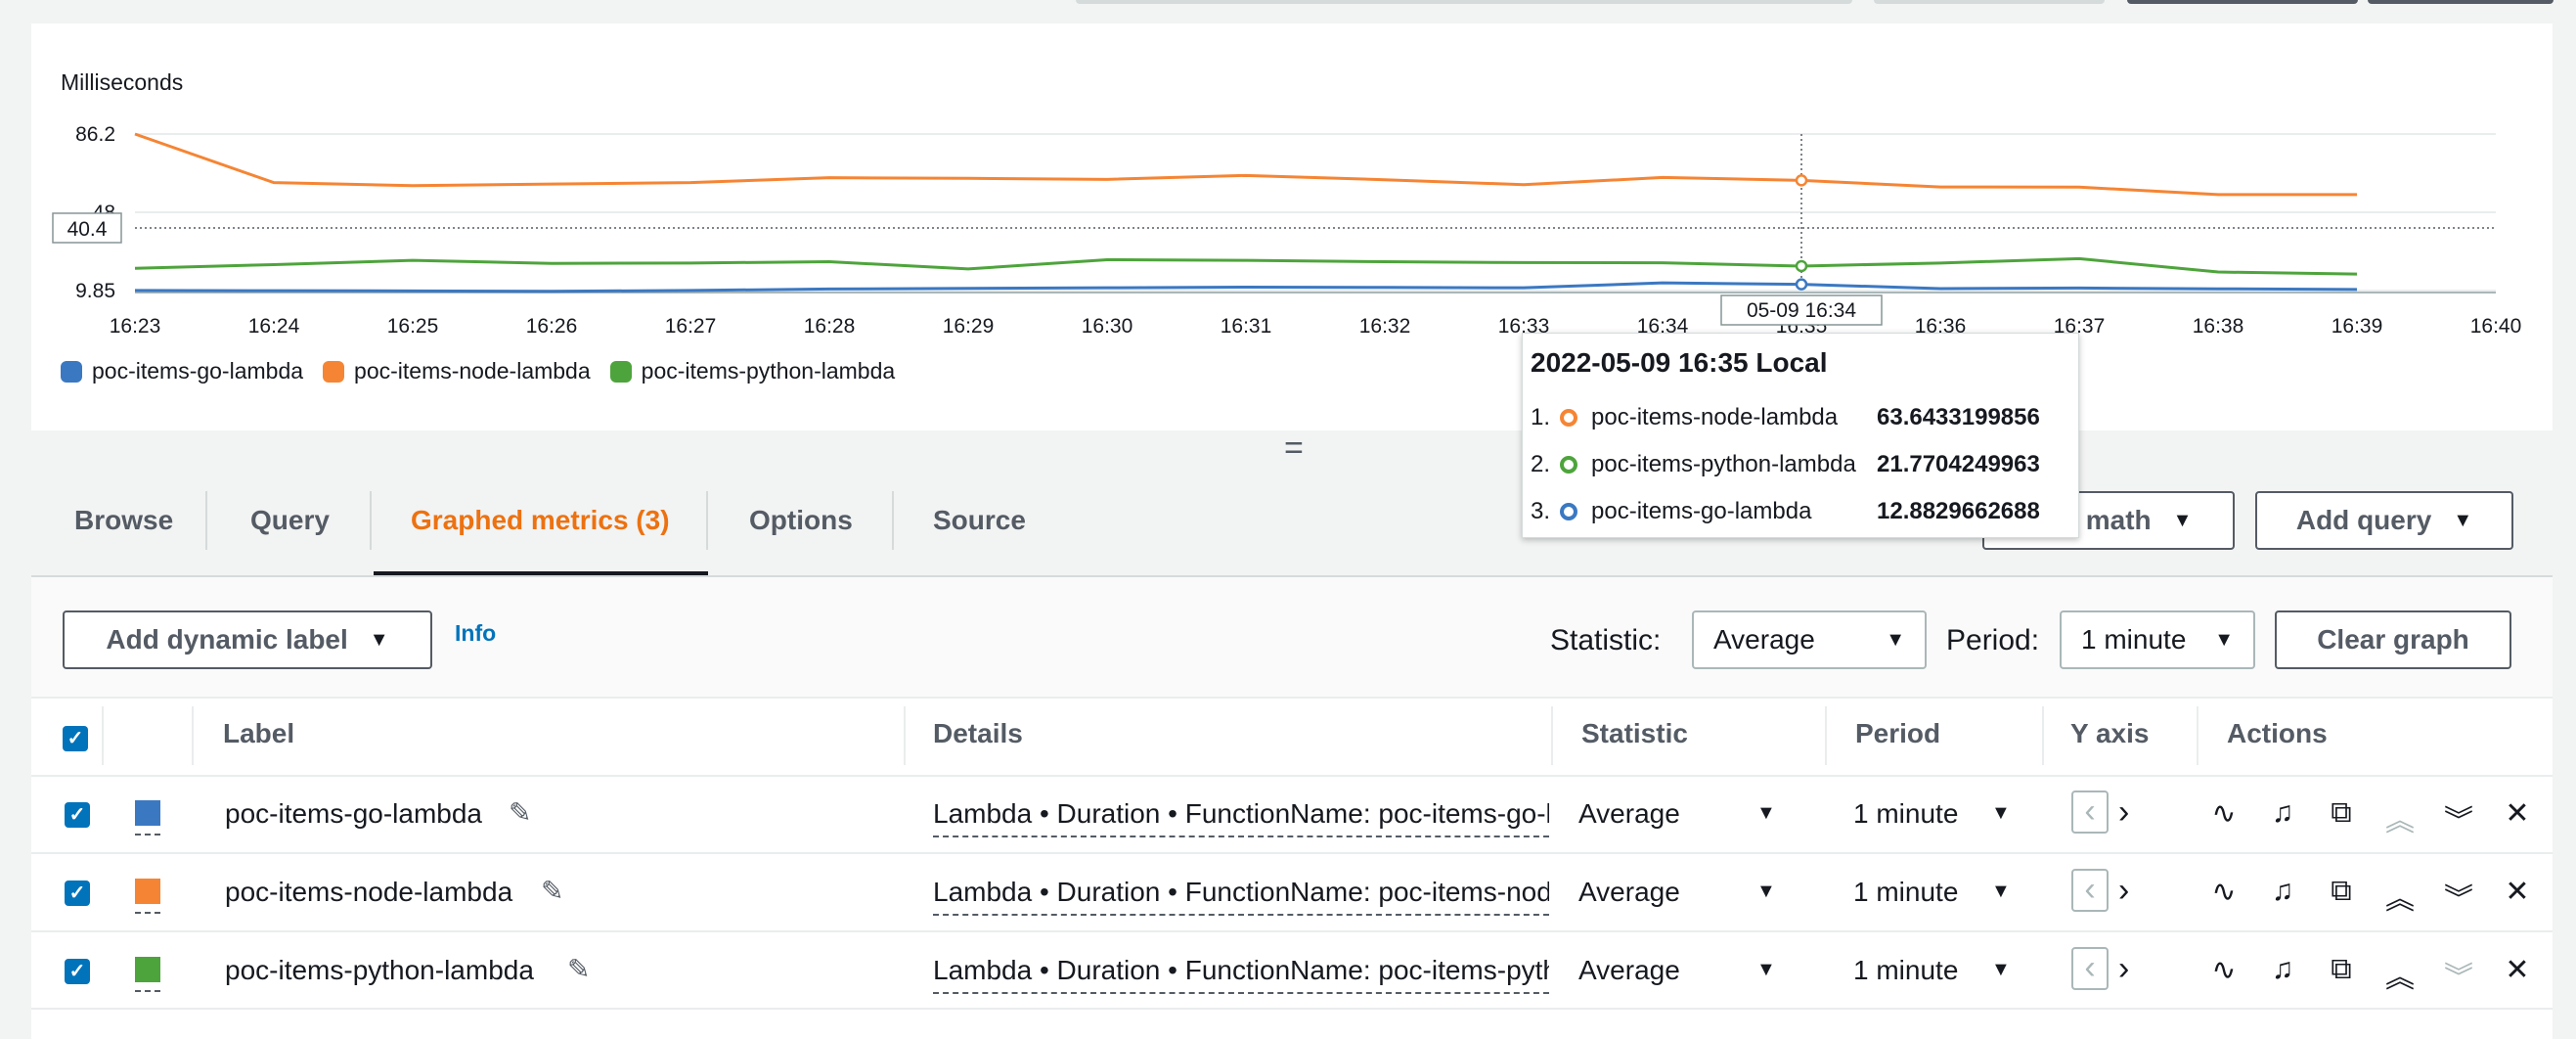 This screenshot has width=2576, height=1039. What do you see at coordinates (198, 371) in the screenshot?
I see `legend-label: poc-items-go-lambda` at bounding box center [198, 371].